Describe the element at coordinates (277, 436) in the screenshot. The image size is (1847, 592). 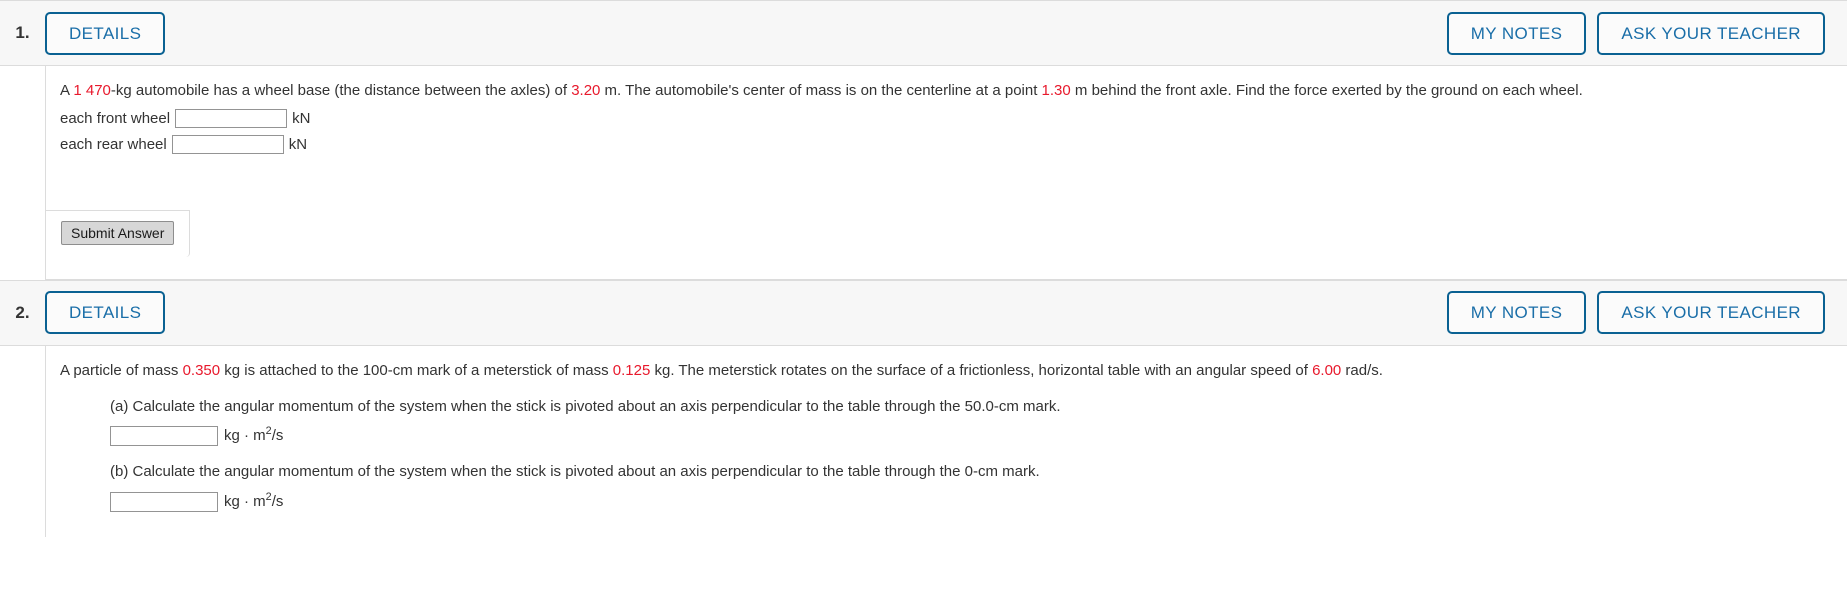
I see `part-a-unit-tail: /s` at that location.